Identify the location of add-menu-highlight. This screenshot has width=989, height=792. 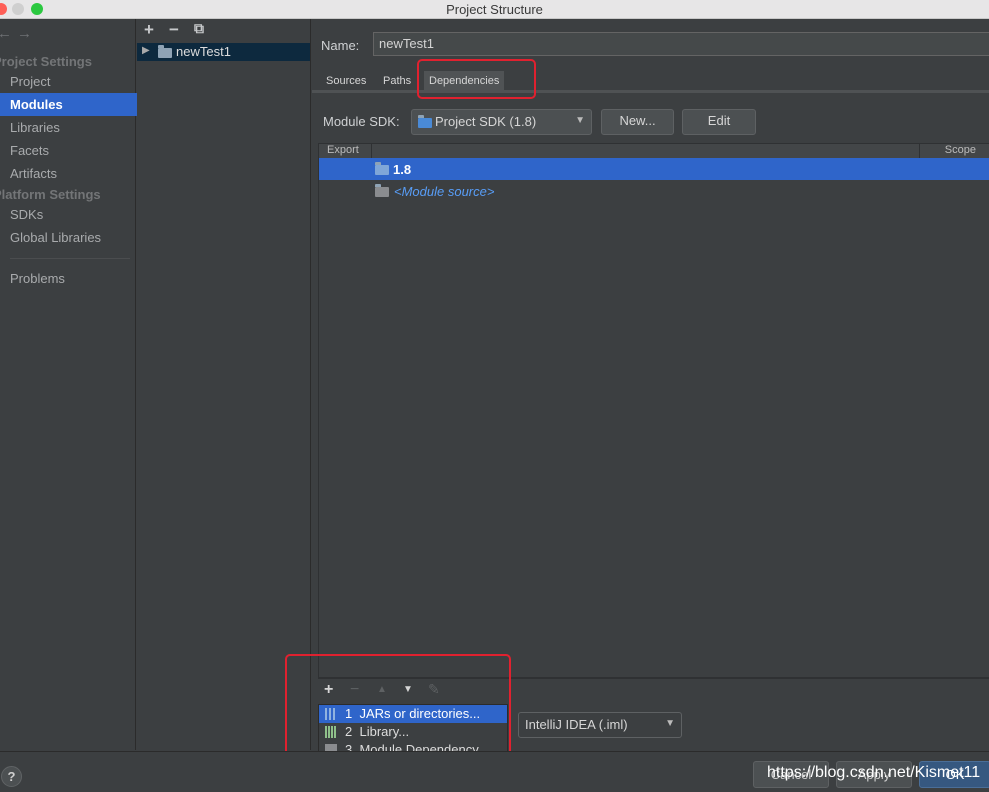
(398, 706).